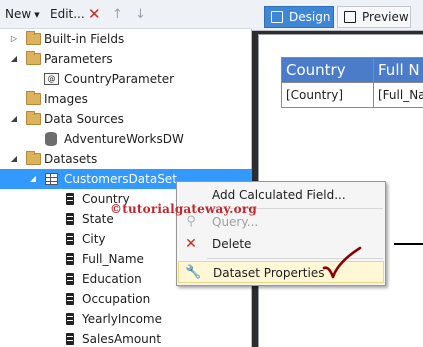 Image resolution: width=423 pixels, height=347 pixels. I want to click on report-line, so click(408, 244).